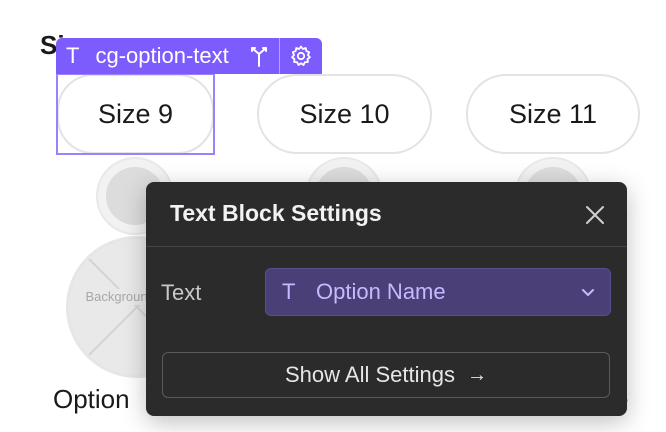 The image size is (666, 432). What do you see at coordinates (476, 374) in the screenshot?
I see `arrow-right-icon: →` at bounding box center [476, 374].